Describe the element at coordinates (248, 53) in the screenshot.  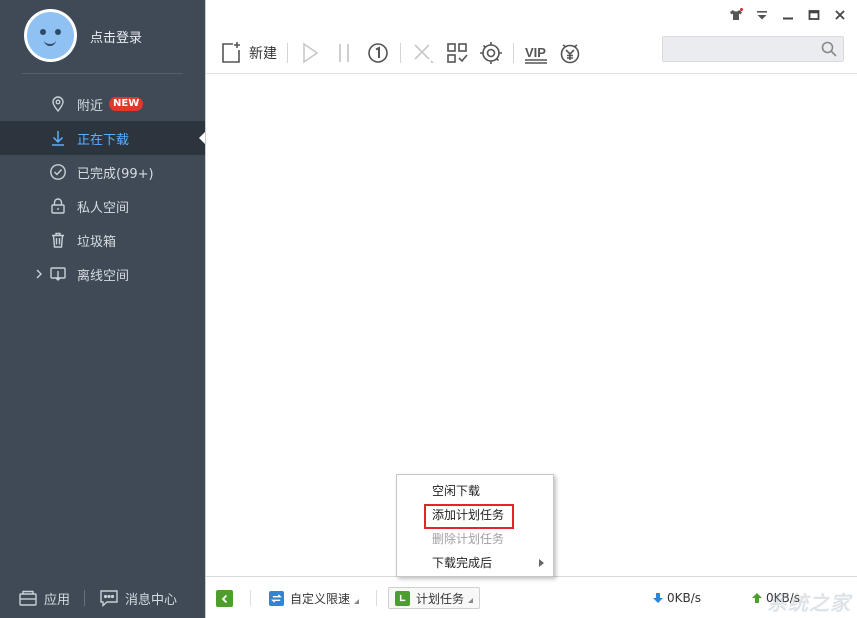
I see `new-task-button: 新建` at that location.